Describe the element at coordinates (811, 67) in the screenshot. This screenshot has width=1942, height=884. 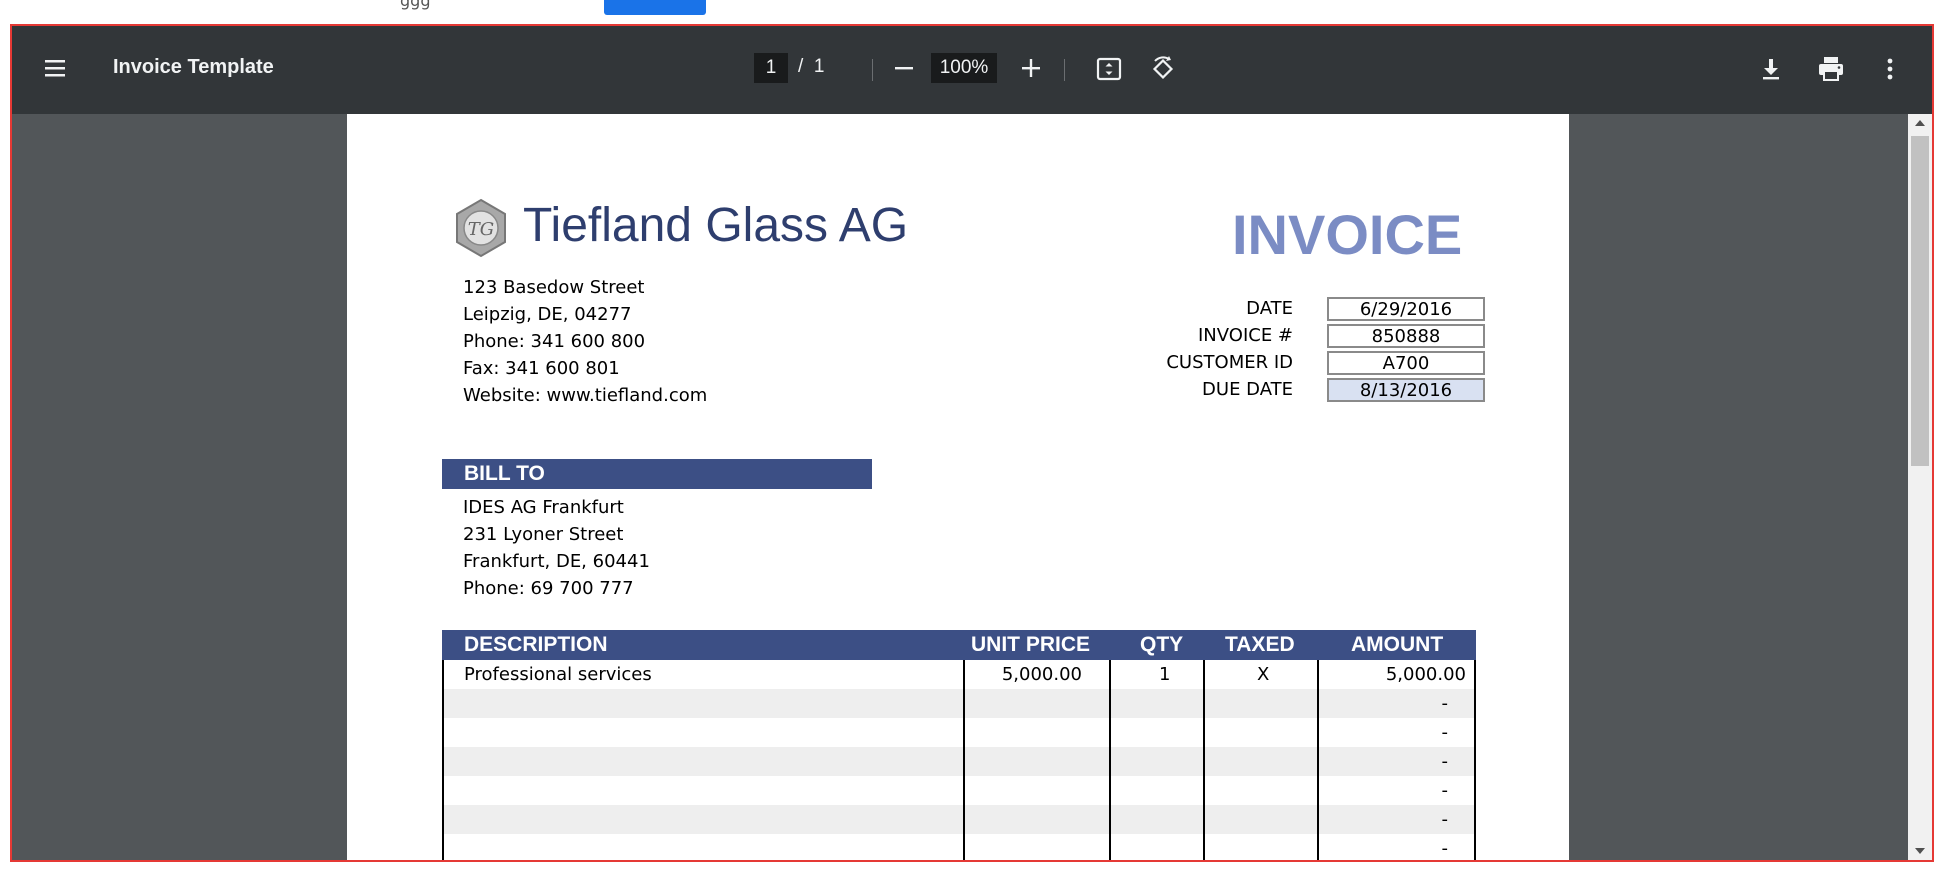
I see `page-count: / 1` at that location.